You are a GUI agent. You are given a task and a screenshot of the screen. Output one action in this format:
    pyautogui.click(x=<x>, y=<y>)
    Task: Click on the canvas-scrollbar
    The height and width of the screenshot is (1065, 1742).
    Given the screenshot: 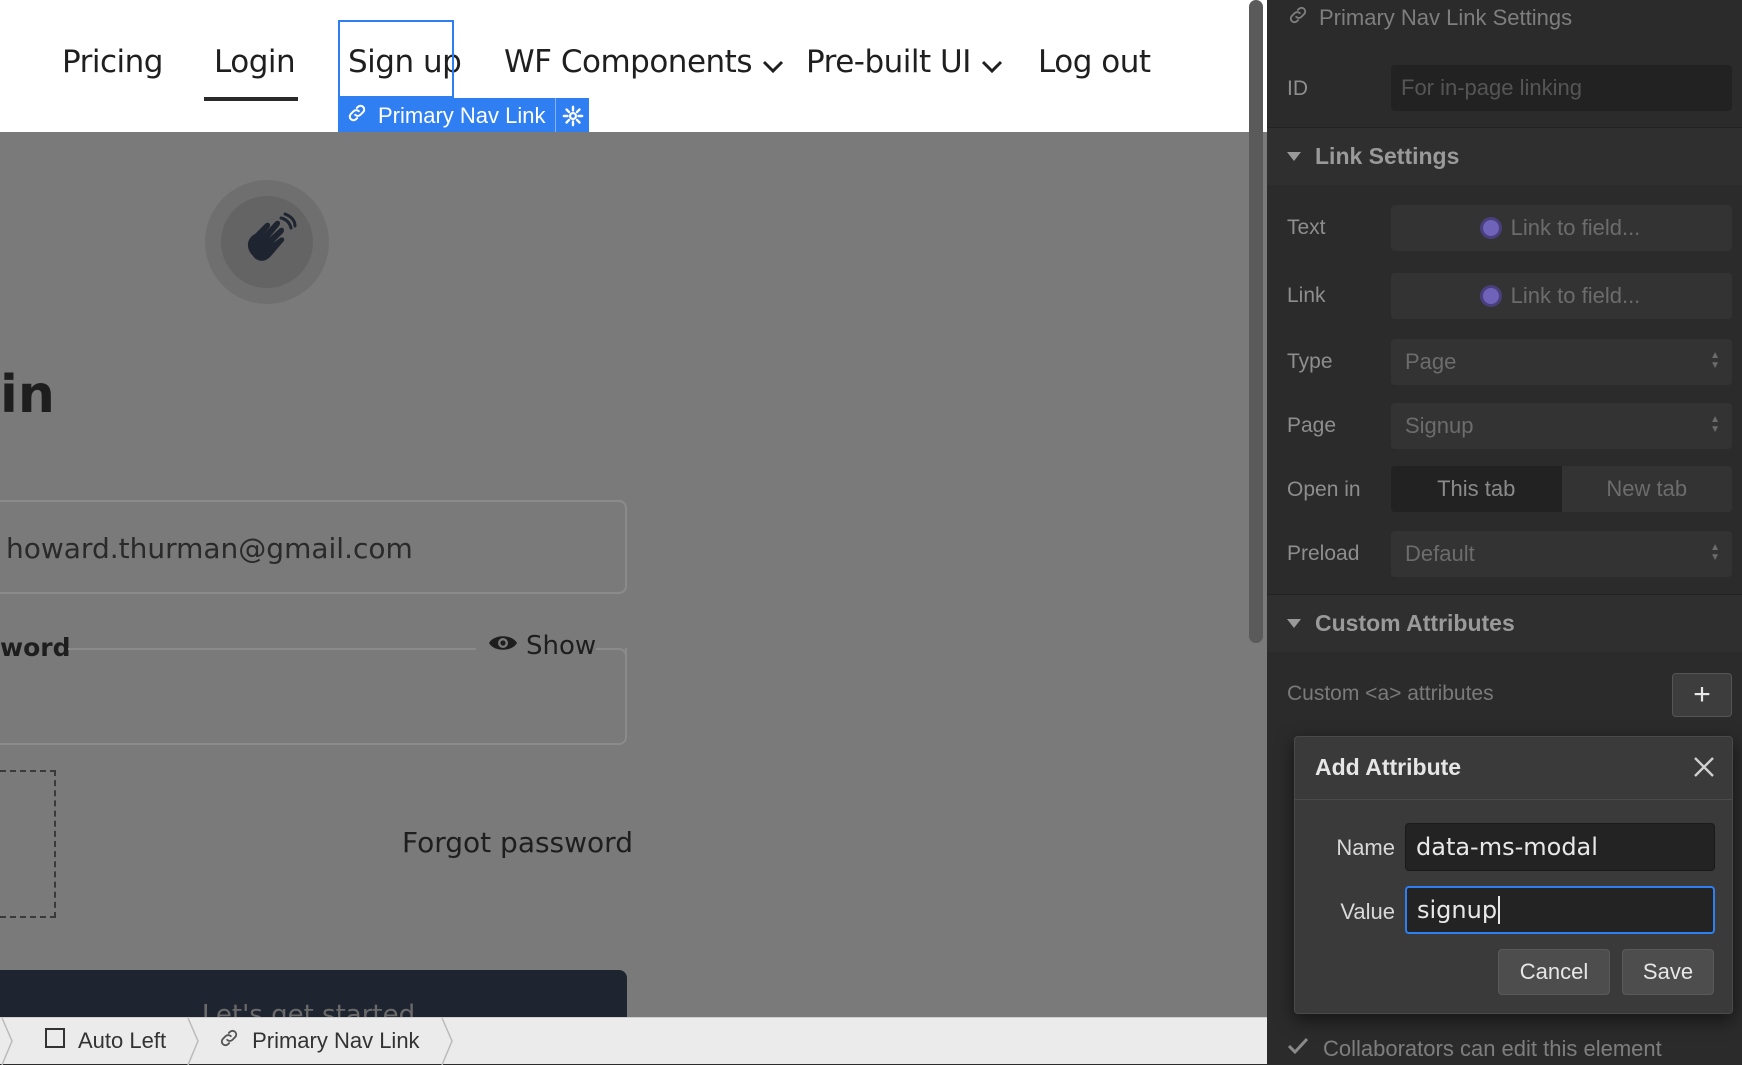 What is the action you would take?
    pyautogui.click(x=1256, y=321)
    